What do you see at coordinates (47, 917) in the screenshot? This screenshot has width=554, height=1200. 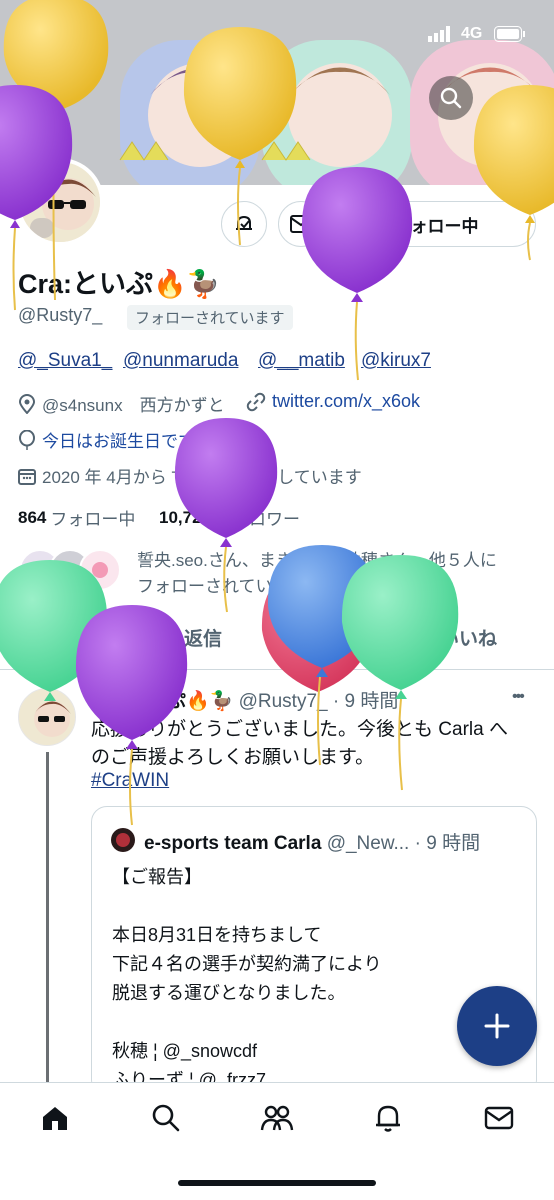 I see `thread-line` at bounding box center [47, 917].